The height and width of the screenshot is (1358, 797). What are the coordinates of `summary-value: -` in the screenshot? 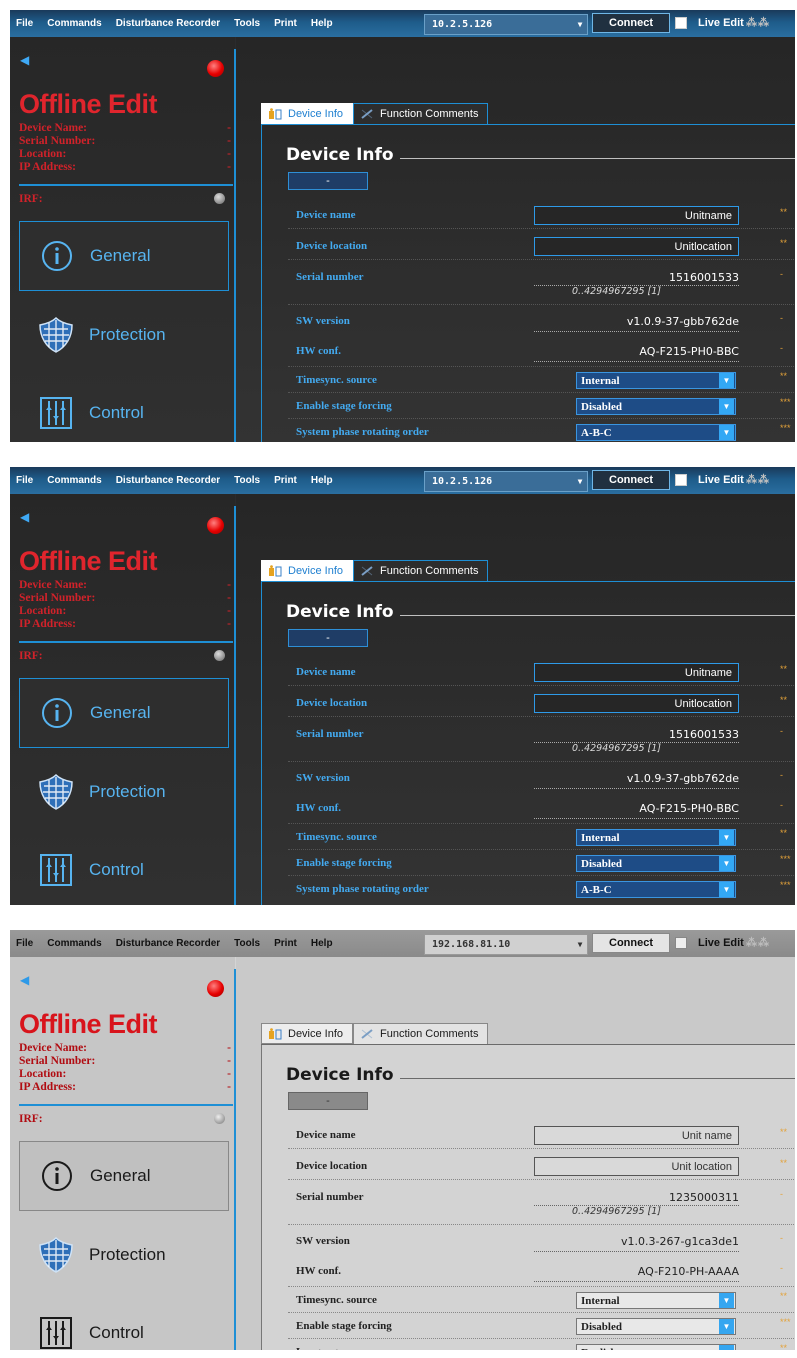 It's located at (229, 611).